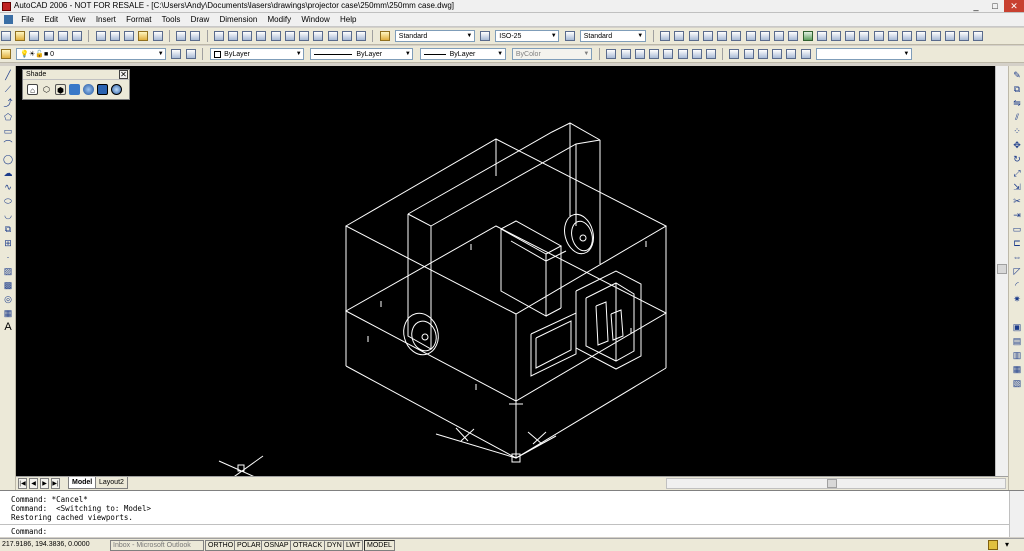  Describe the element at coordinates (106, 20) in the screenshot. I see `menu-insert: Insert` at that location.